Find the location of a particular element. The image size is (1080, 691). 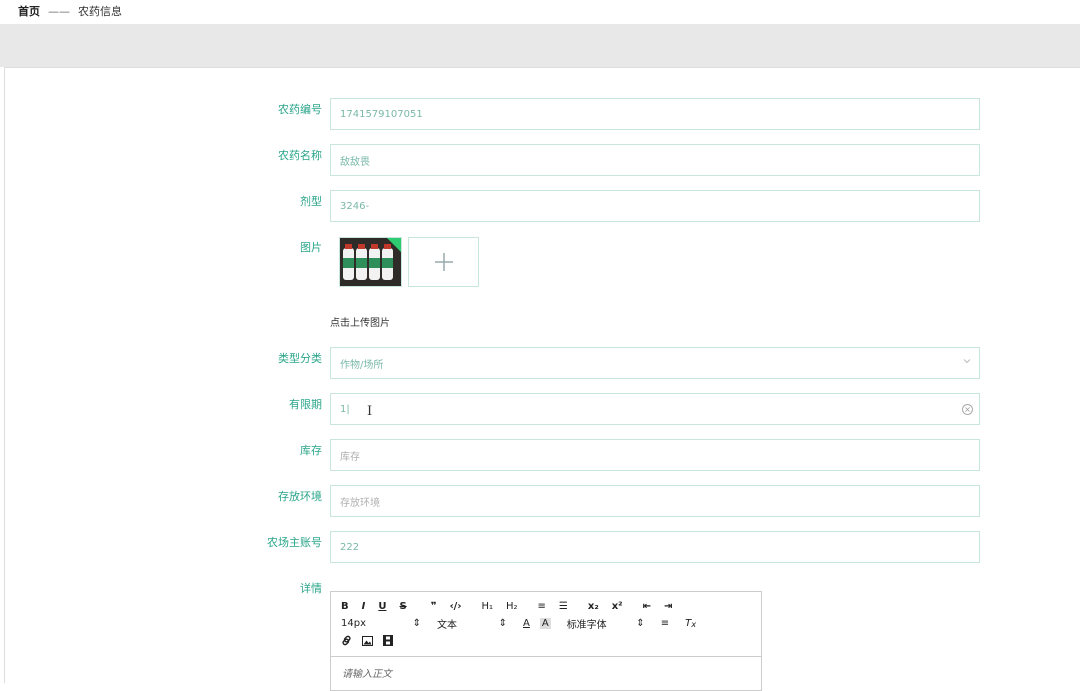

video-icon is located at coordinates (388, 640).